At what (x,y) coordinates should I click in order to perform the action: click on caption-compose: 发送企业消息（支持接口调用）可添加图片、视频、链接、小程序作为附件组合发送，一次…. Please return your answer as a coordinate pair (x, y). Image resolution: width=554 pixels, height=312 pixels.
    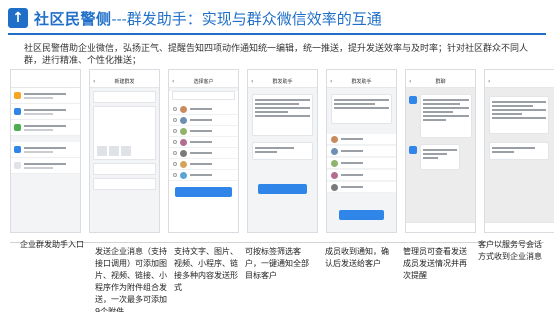
    Looking at the image, I should click on (131, 279).